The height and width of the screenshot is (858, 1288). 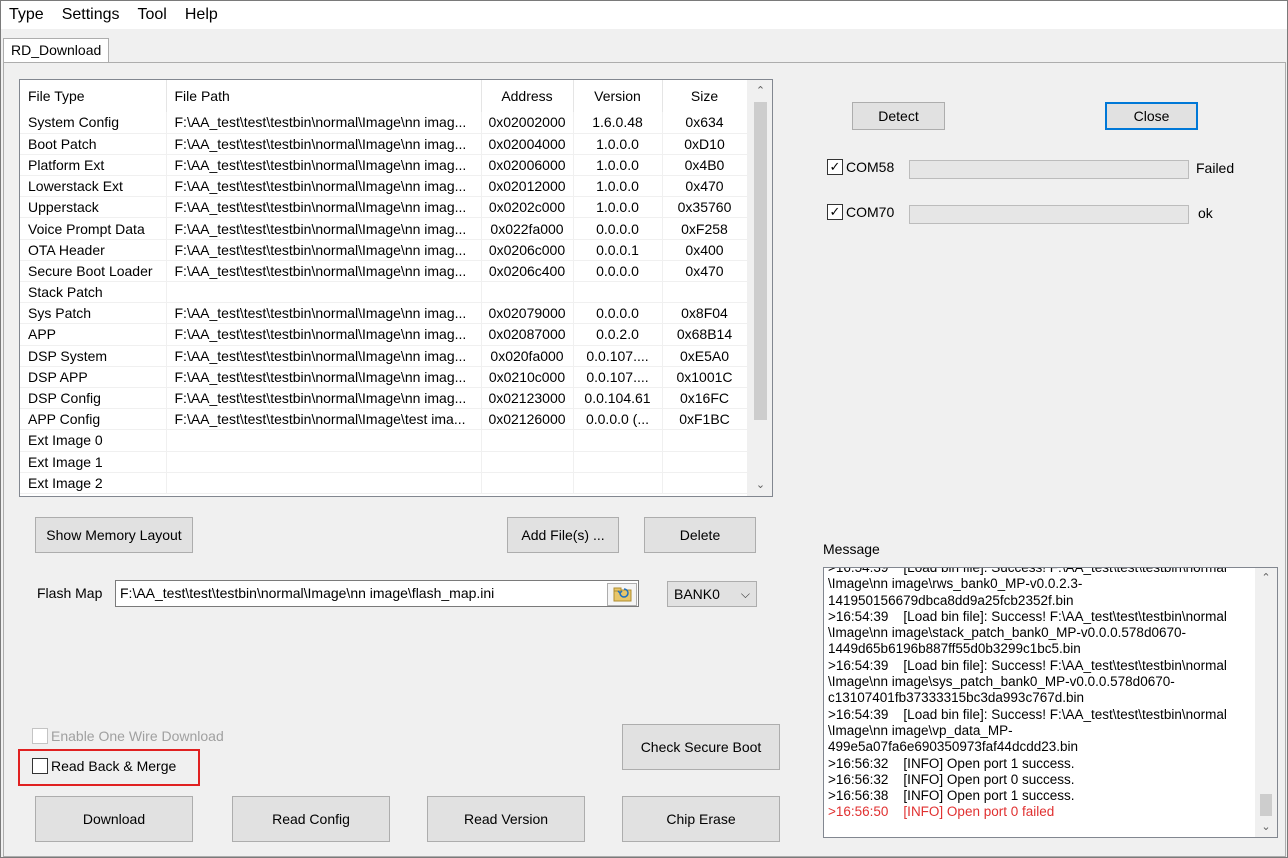 I want to click on menu-tool: Tool, so click(x=152, y=15).